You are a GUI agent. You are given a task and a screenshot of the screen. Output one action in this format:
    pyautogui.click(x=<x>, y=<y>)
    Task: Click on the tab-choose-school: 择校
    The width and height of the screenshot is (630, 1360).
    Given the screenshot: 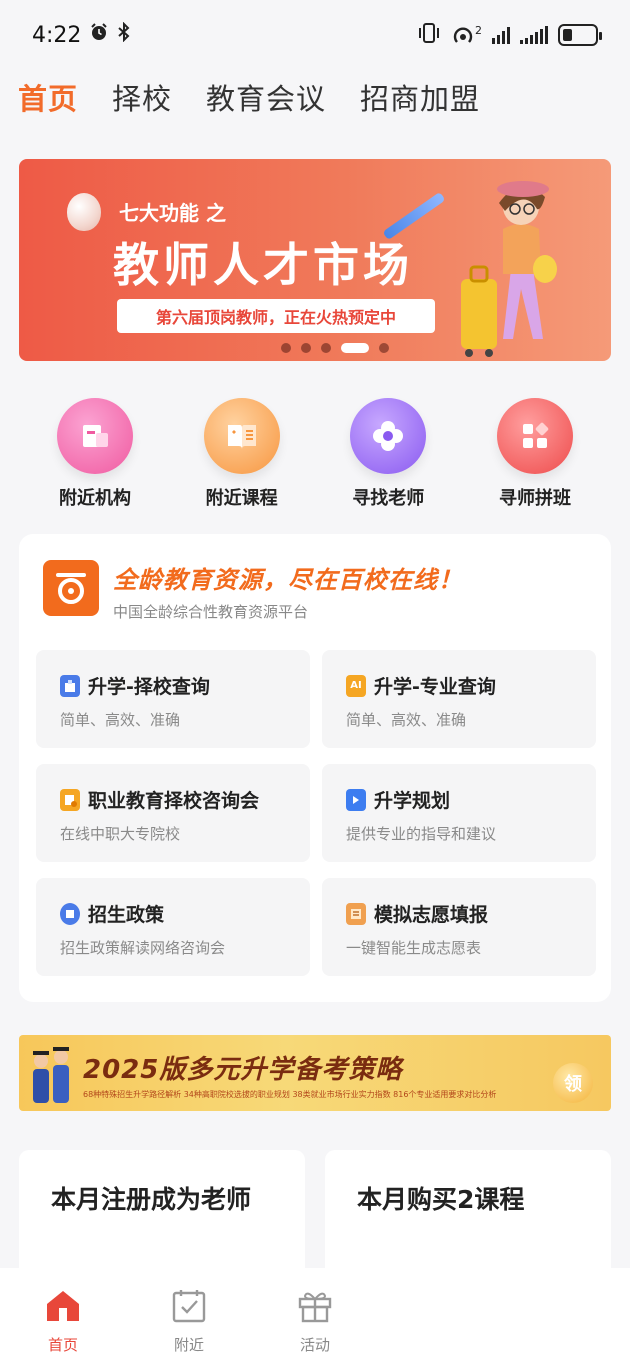 What is the action you would take?
    pyautogui.click(x=142, y=97)
    